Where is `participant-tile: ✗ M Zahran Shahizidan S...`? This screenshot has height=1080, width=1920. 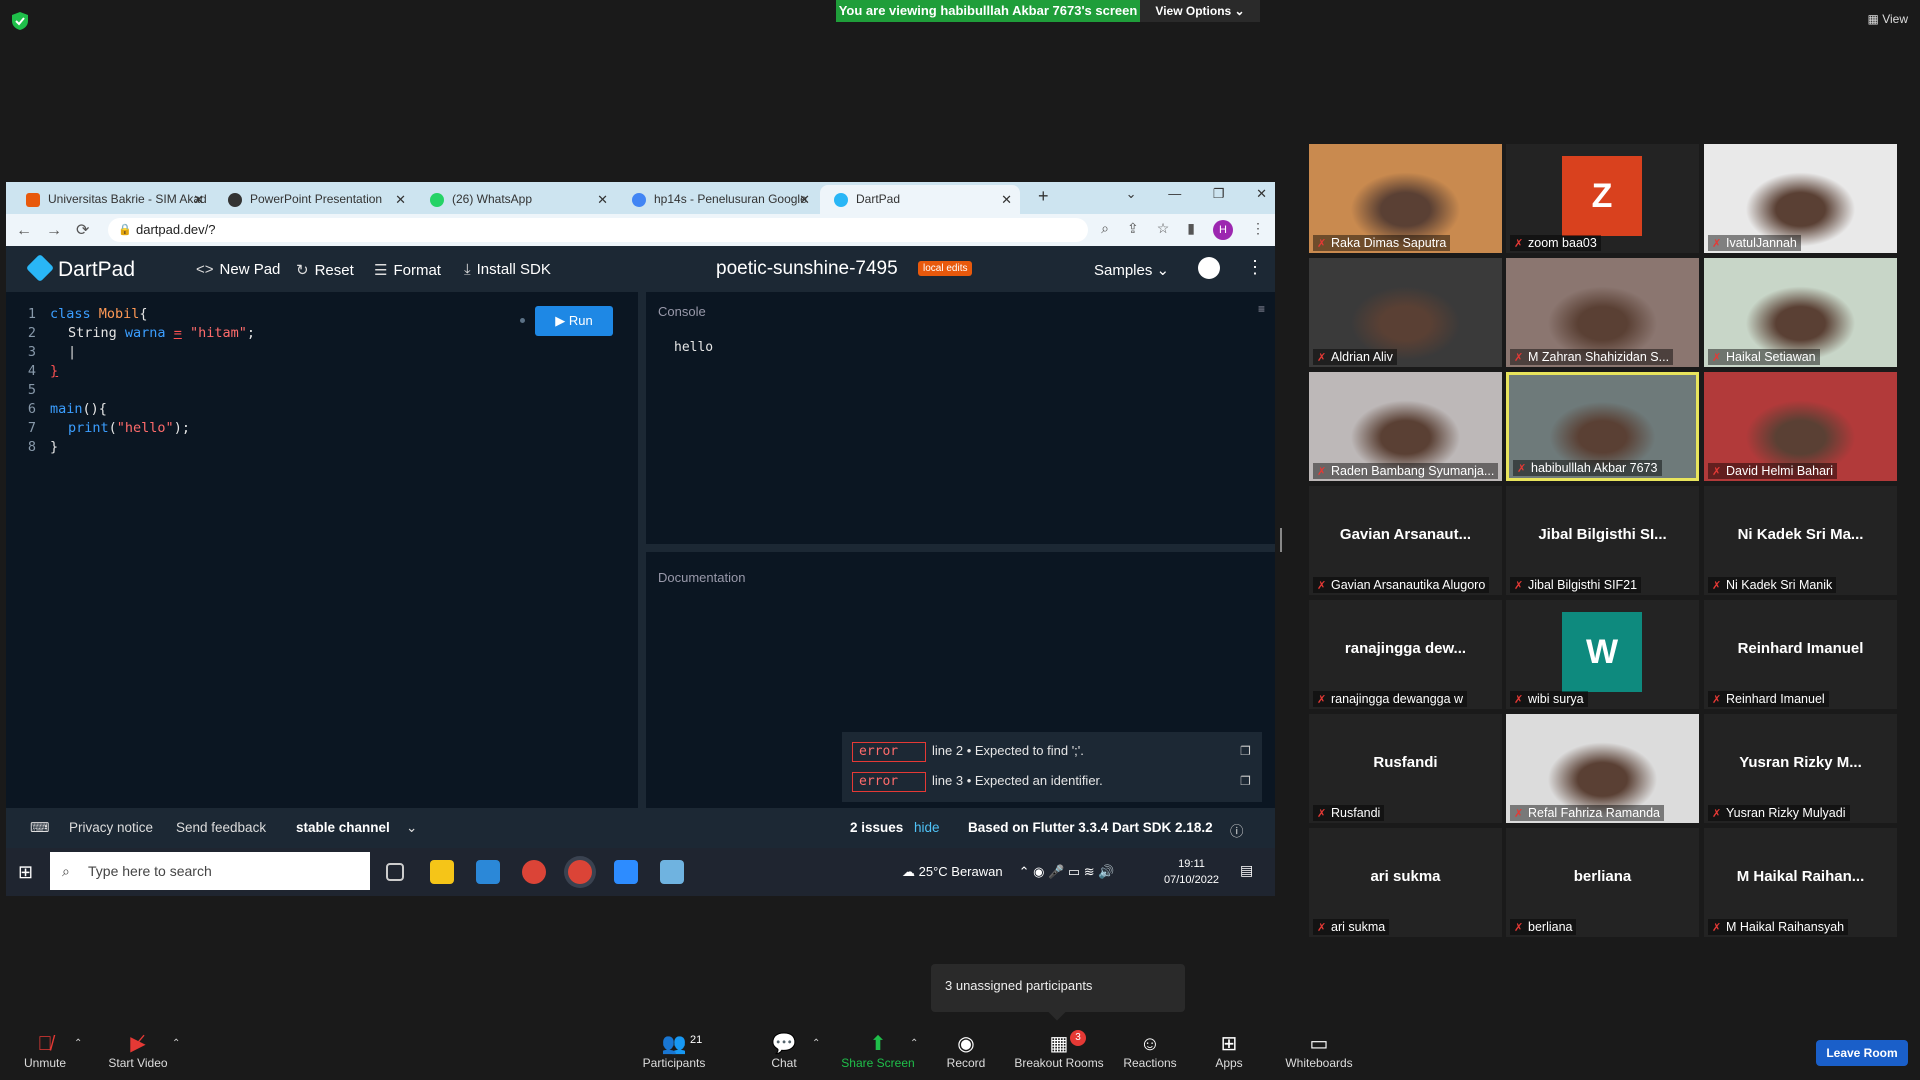
participant-tile: ✗ M Zahran Shahizidan S... is located at coordinates (1602, 312).